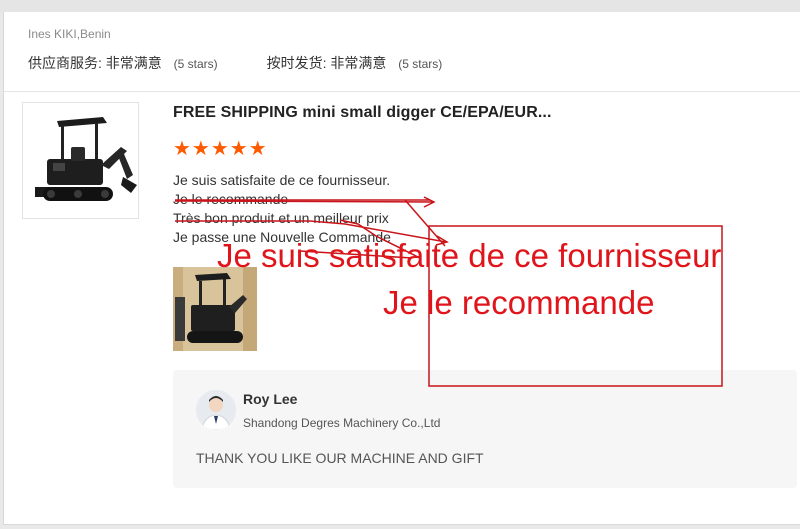  I want to click on review-photo-image, so click(215, 309).